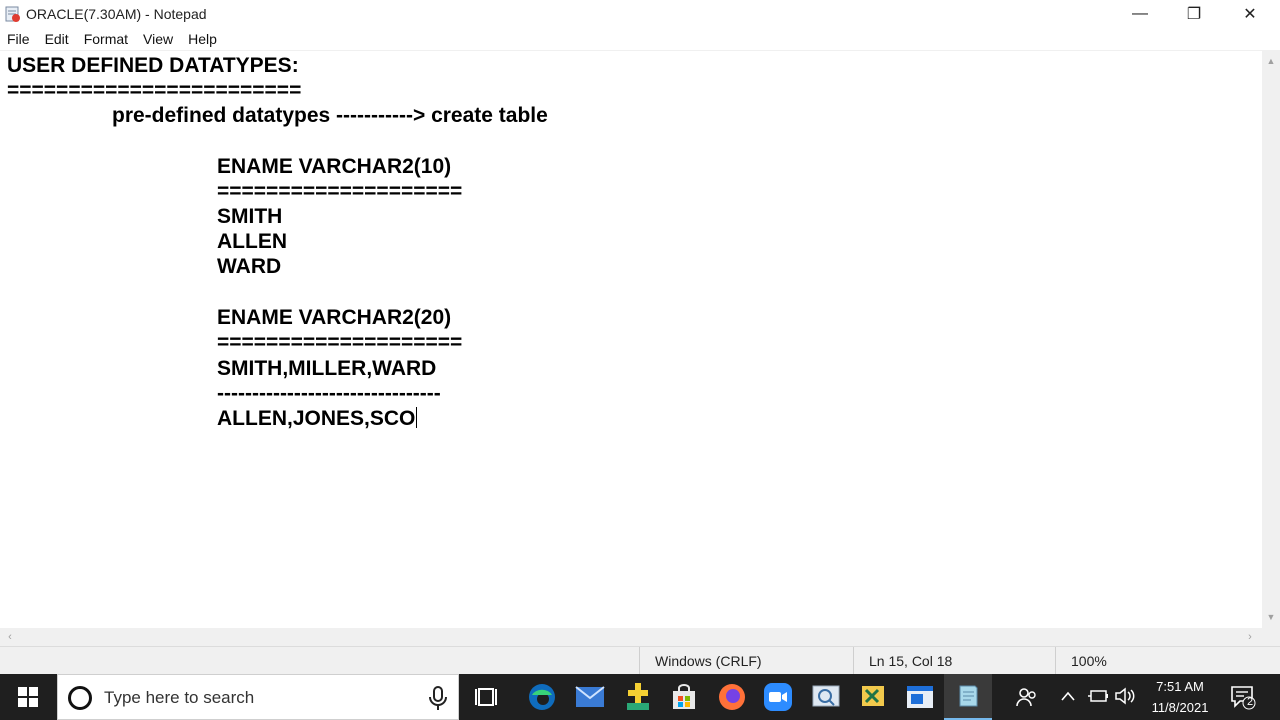 The height and width of the screenshot is (720, 1280). I want to click on edge-browser-icon, so click(542, 697).